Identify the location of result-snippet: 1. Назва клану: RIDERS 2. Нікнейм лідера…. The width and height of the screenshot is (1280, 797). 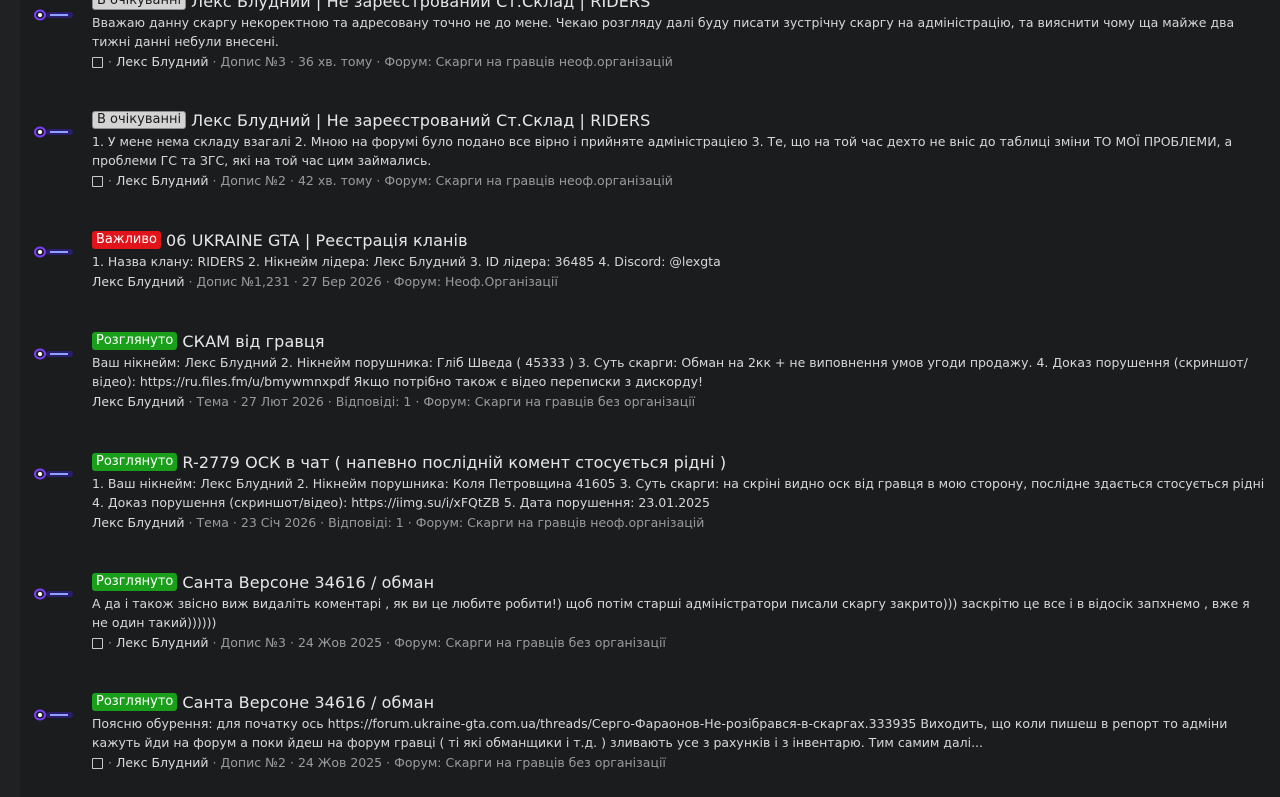
(406, 261).